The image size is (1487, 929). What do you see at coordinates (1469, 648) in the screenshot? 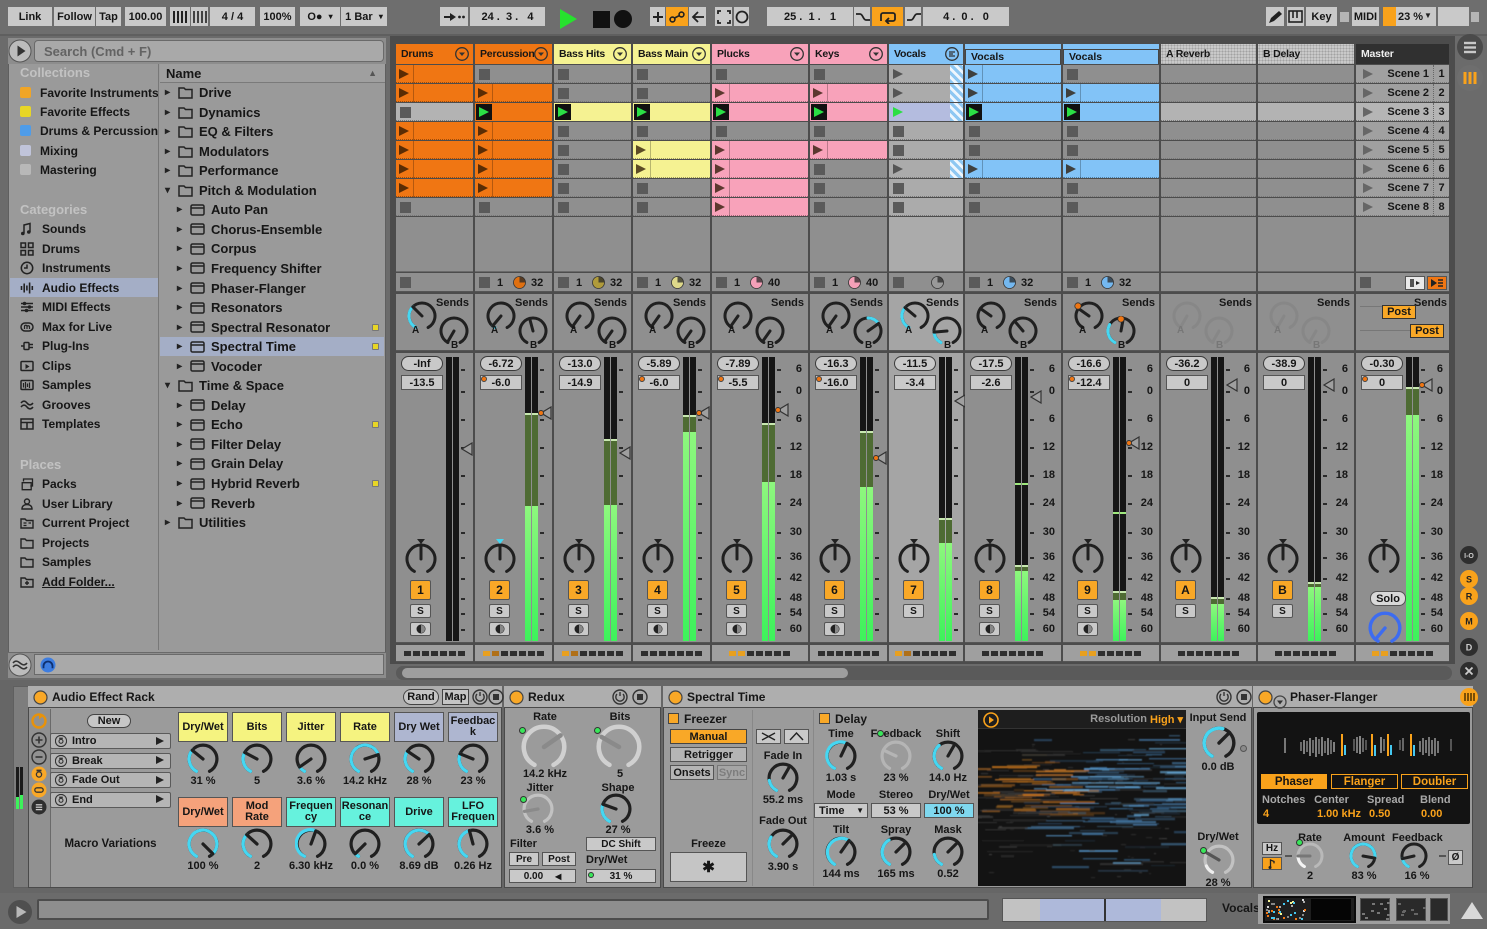
I see `svg-text: D` at bounding box center [1469, 648].